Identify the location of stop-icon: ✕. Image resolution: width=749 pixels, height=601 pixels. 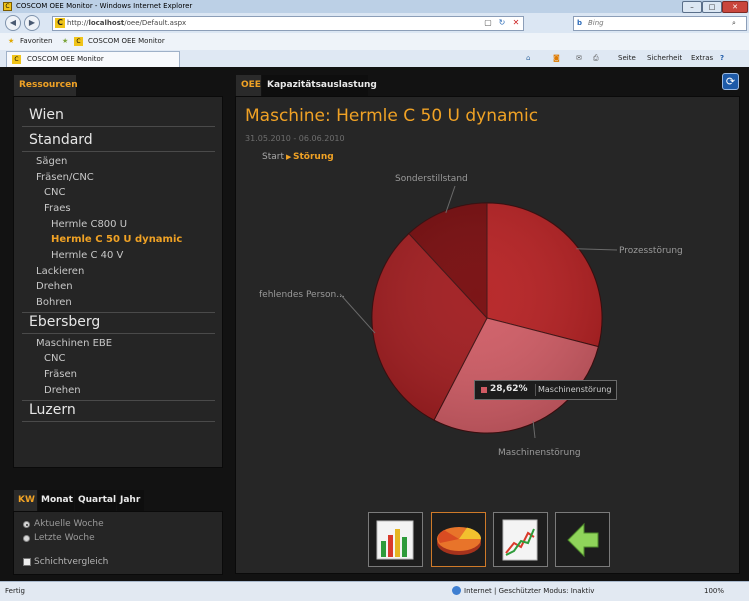
(516, 23).